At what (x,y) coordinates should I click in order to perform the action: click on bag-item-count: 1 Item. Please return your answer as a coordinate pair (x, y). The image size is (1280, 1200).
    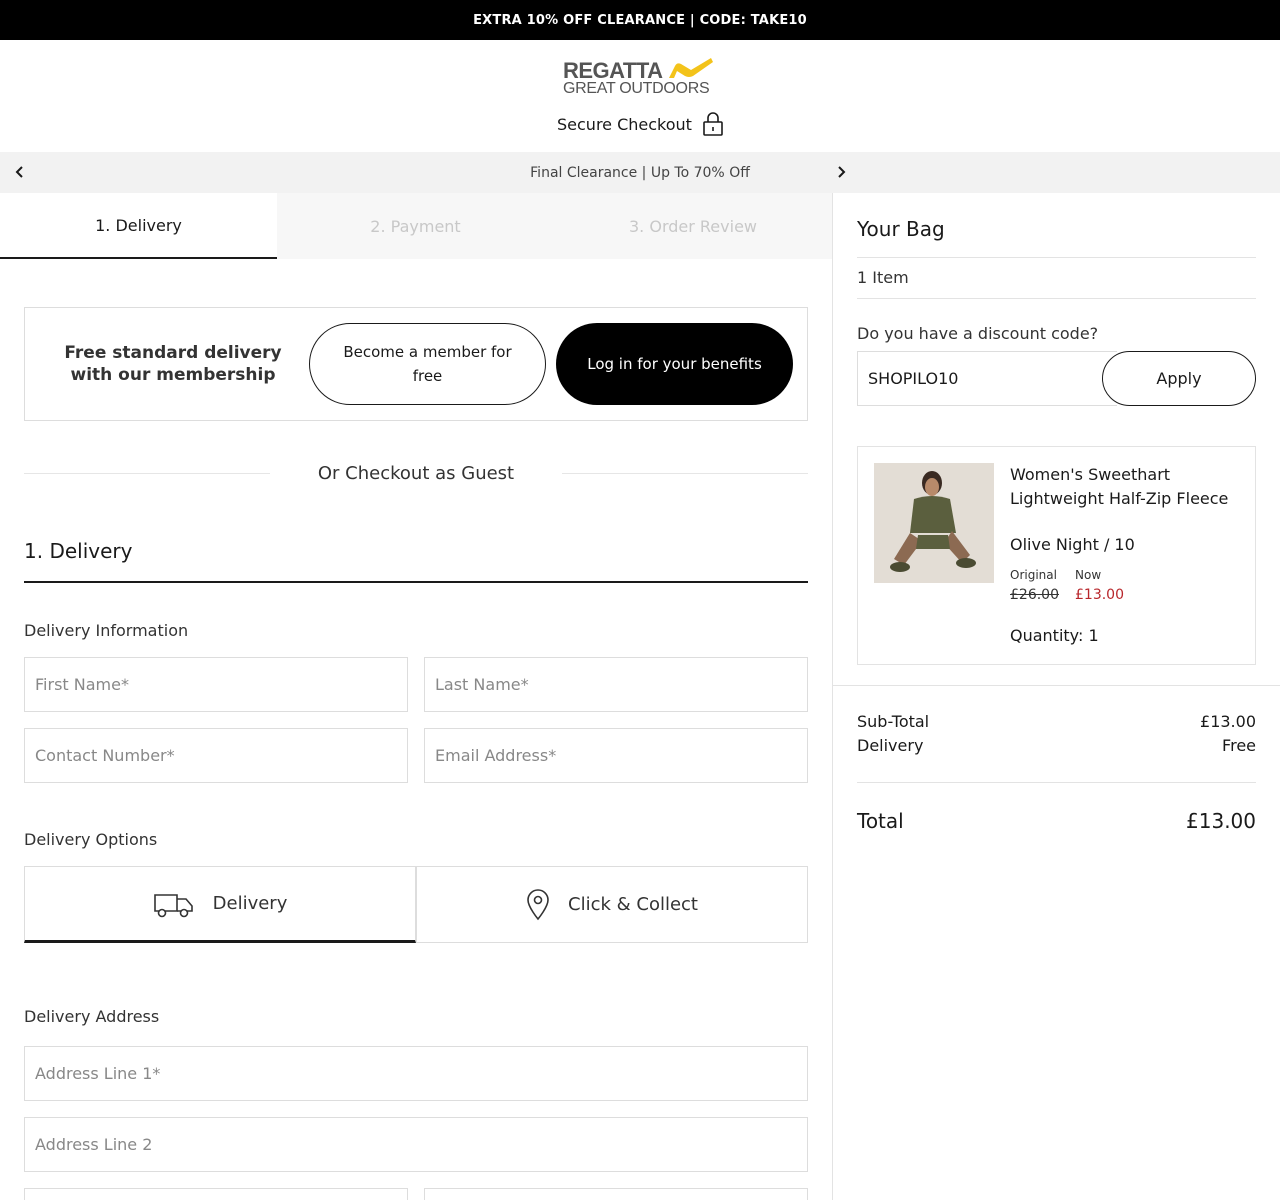
    Looking at the image, I should click on (883, 277).